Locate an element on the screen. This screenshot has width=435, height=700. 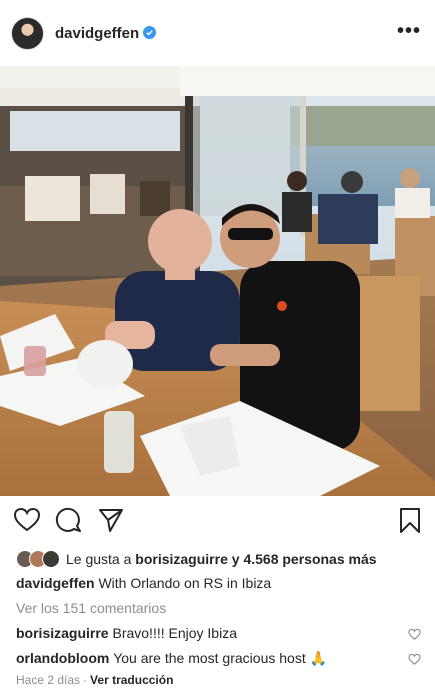
liker-avatars is located at coordinates (39, 559).